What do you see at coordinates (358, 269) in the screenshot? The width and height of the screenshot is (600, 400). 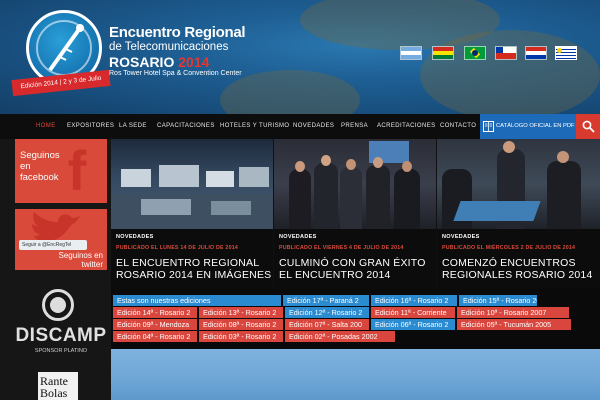 I see `news-title: CULMINÓ CON GRAN ÉXITO EL ENCUENTRO 2014` at bounding box center [358, 269].